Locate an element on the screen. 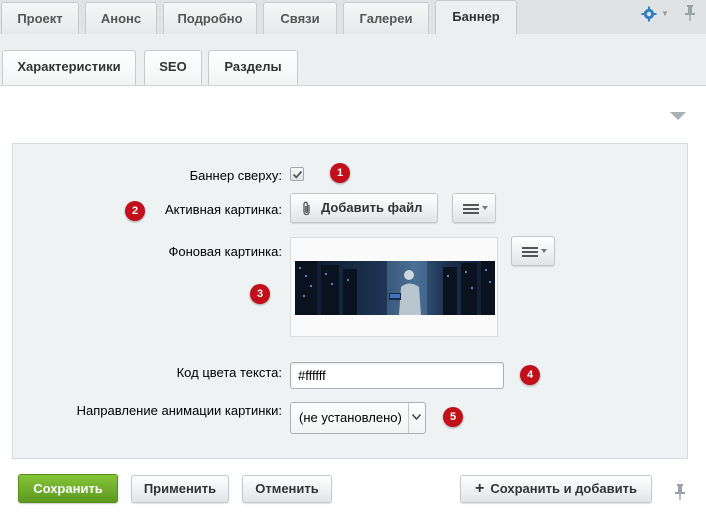 The width and height of the screenshot is (706, 515). server-room-illustration is located at coordinates (395, 288).